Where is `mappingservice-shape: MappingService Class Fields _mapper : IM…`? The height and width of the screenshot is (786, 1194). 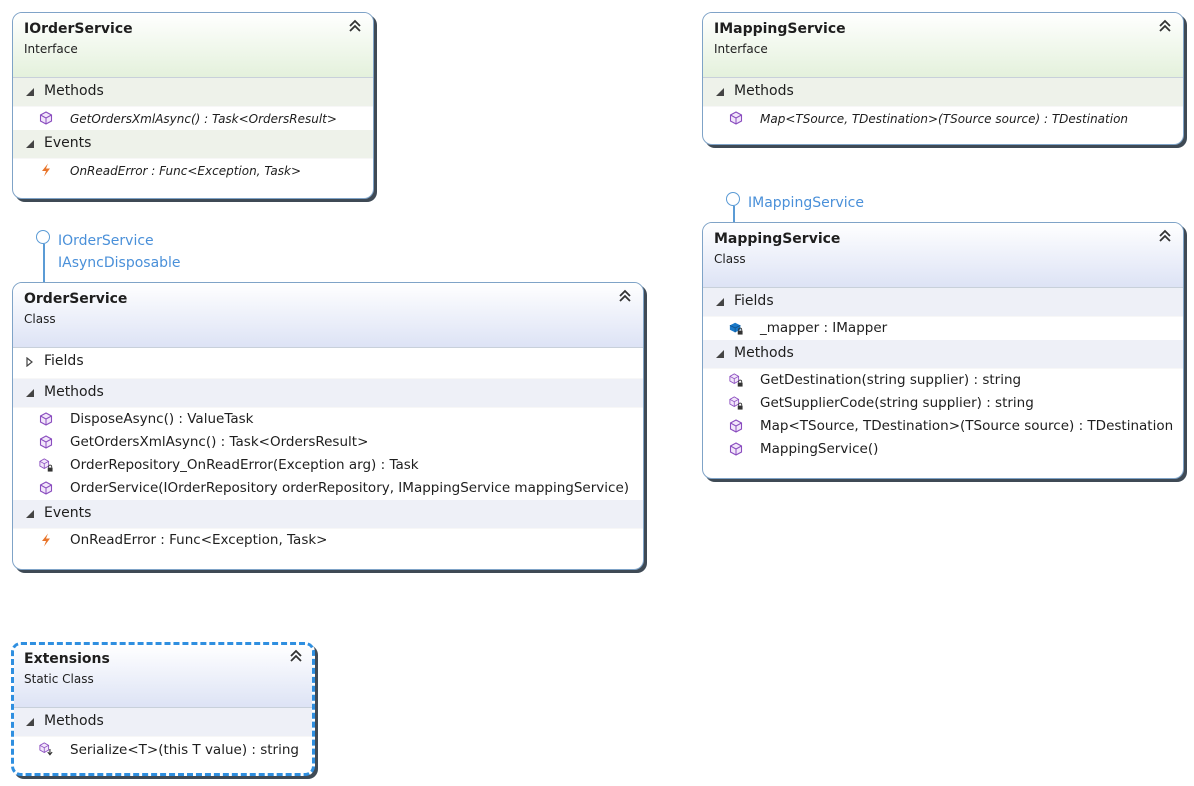 mappingservice-shape: MappingService Class Fields _mapper : IM… is located at coordinates (943, 350).